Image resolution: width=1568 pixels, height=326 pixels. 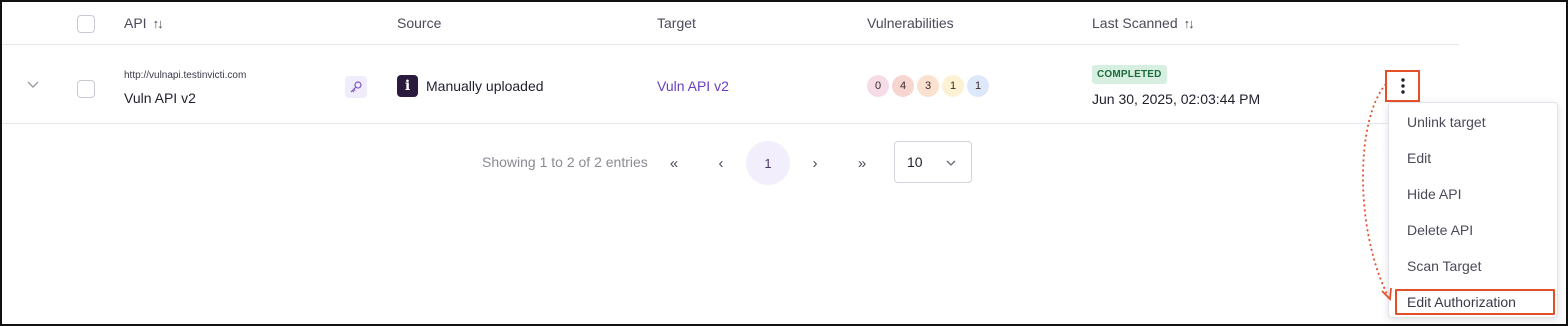 What do you see at coordinates (693, 86) in the screenshot?
I see `target-link: Vuln API v2` at bounding box center [693, 86].